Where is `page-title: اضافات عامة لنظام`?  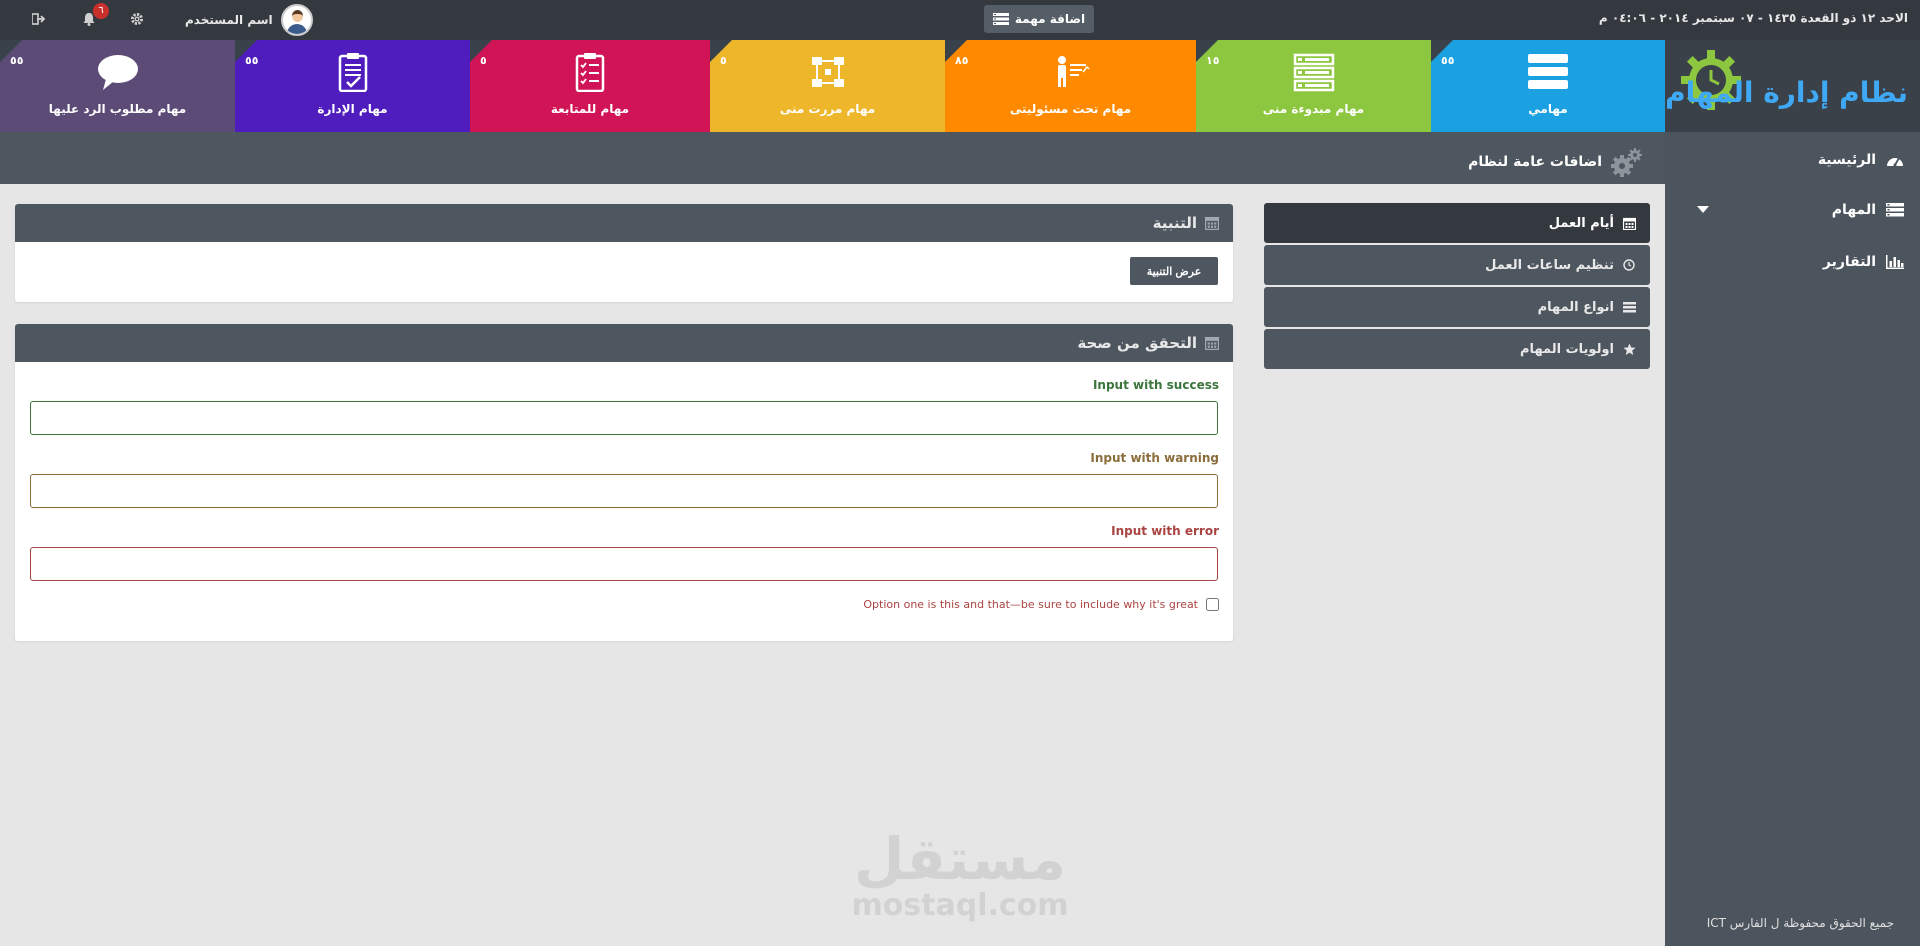 page-title: اضافات عامة لنظام is located at coordinates (1535, 162).